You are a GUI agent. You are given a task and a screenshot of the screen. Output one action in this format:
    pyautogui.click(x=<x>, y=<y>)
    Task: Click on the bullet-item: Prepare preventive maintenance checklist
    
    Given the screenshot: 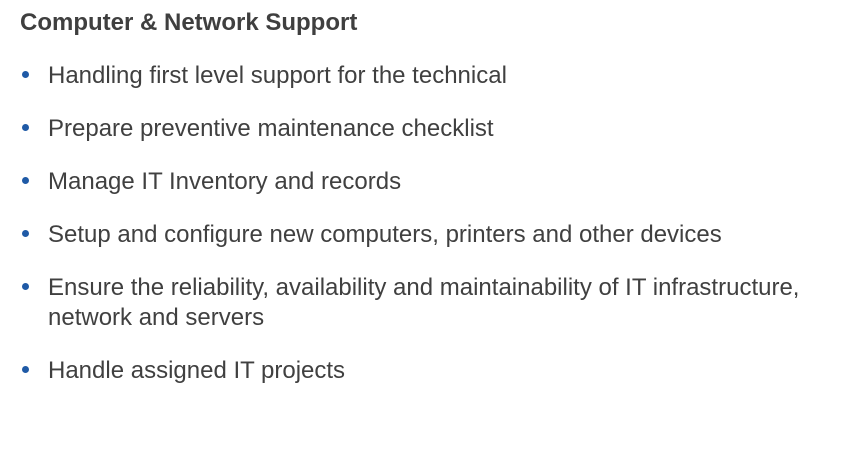 What is the action you would take?
    pyautogui.click(x=427, y=129)
    